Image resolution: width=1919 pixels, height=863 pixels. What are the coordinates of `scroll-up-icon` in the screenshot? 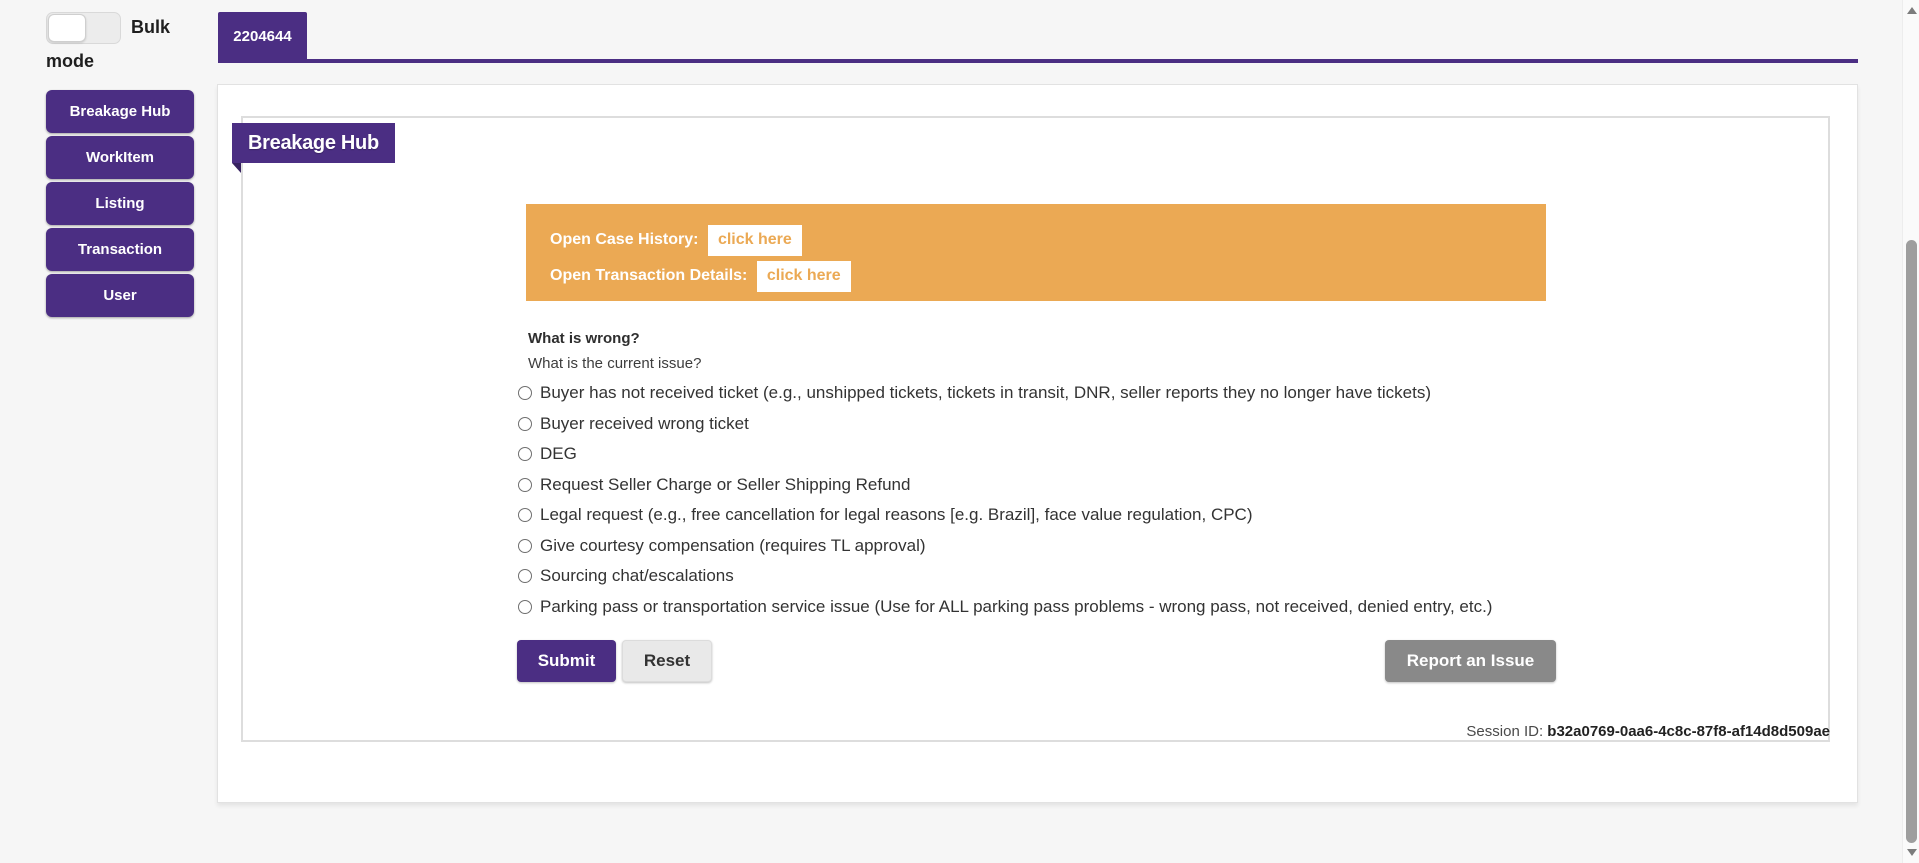 It's located at (1912, 10).